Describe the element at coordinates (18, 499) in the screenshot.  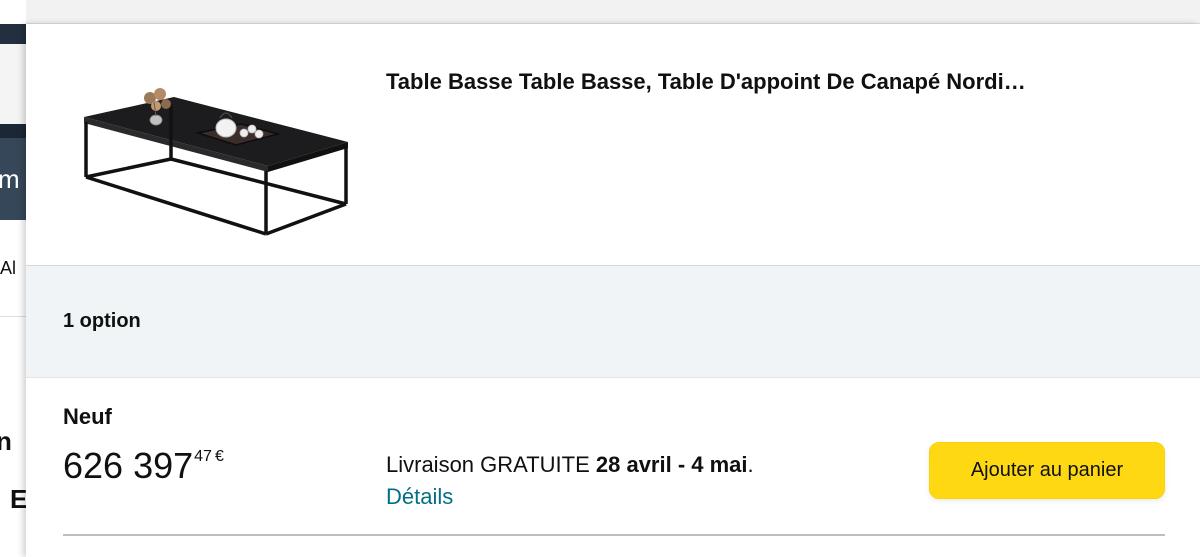
I see `background-text-fragment: E` at that location.